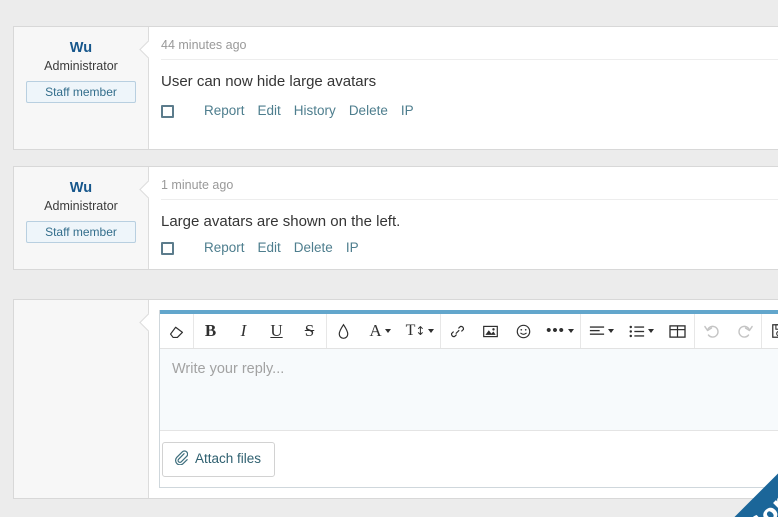 Image resolution: width=778 pixels, height=517 pixels. Describe the element at coordinates (343, 331) in the screenshot. I see `text-color-icon` at that location.